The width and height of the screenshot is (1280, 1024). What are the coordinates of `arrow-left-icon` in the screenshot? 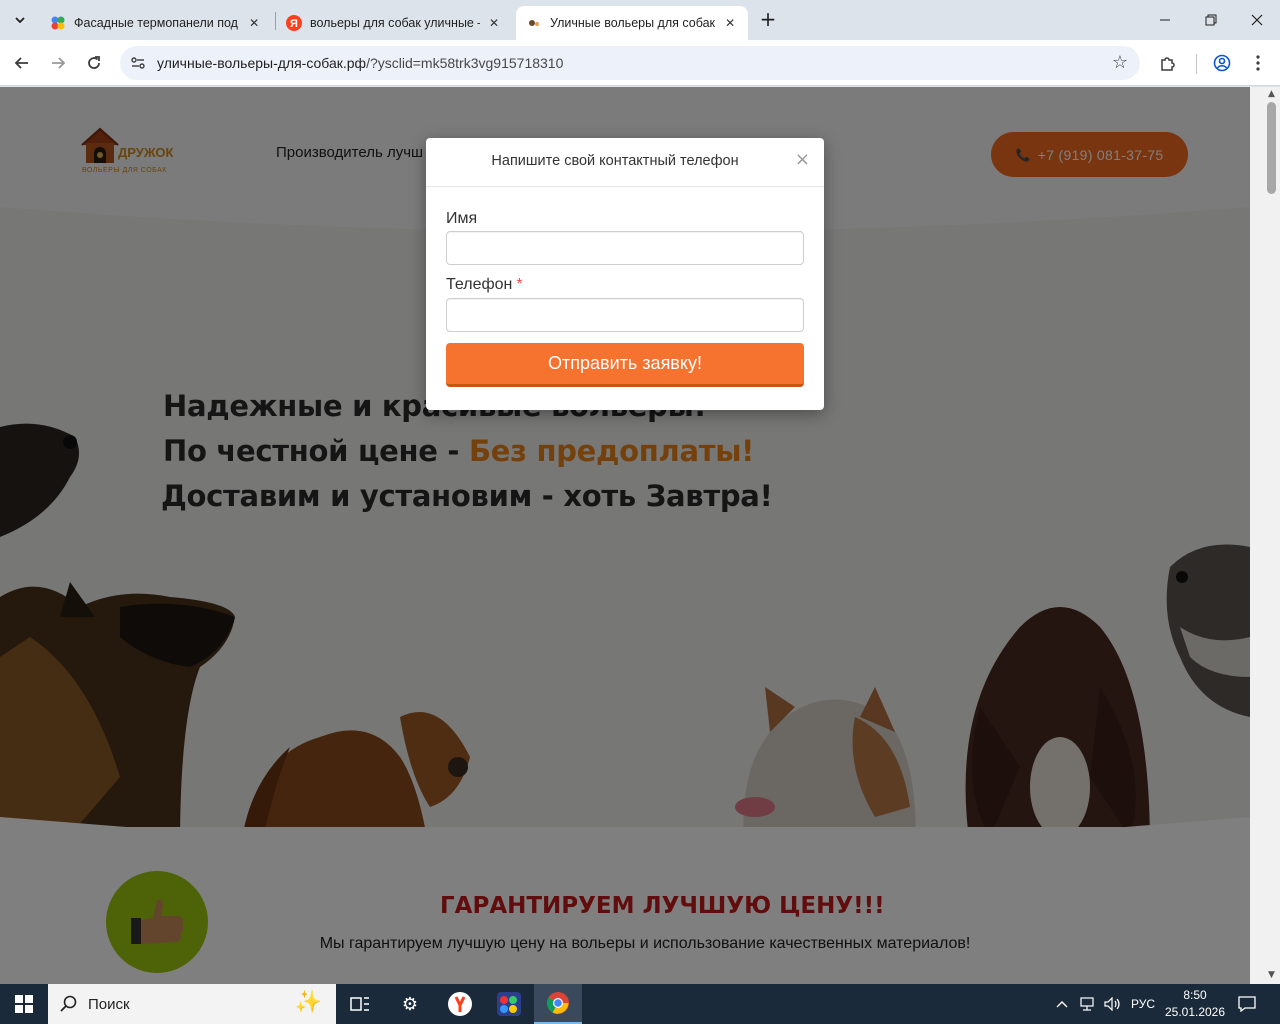 It's located at (21, 63).